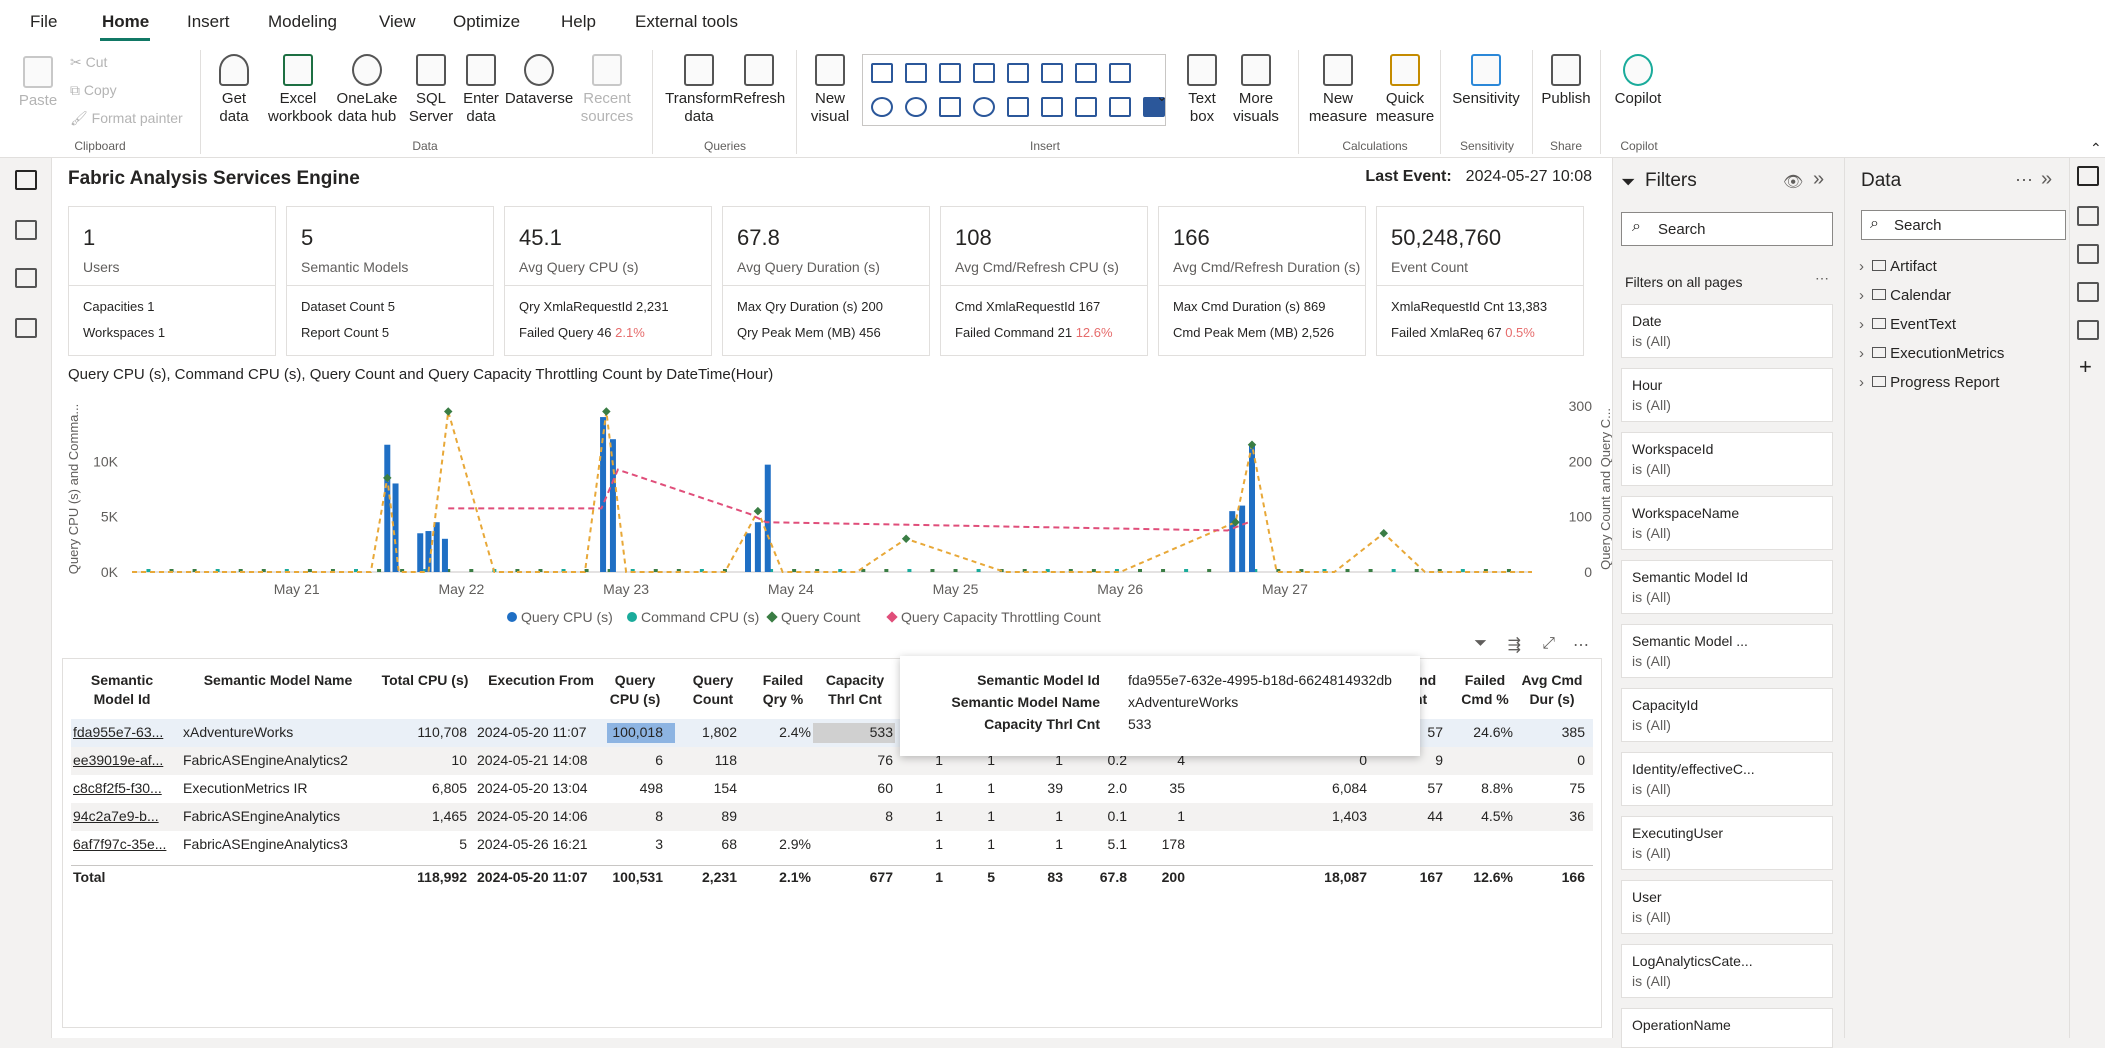  I want to click on dataverse-button: Dataverse, so click(539, 81).